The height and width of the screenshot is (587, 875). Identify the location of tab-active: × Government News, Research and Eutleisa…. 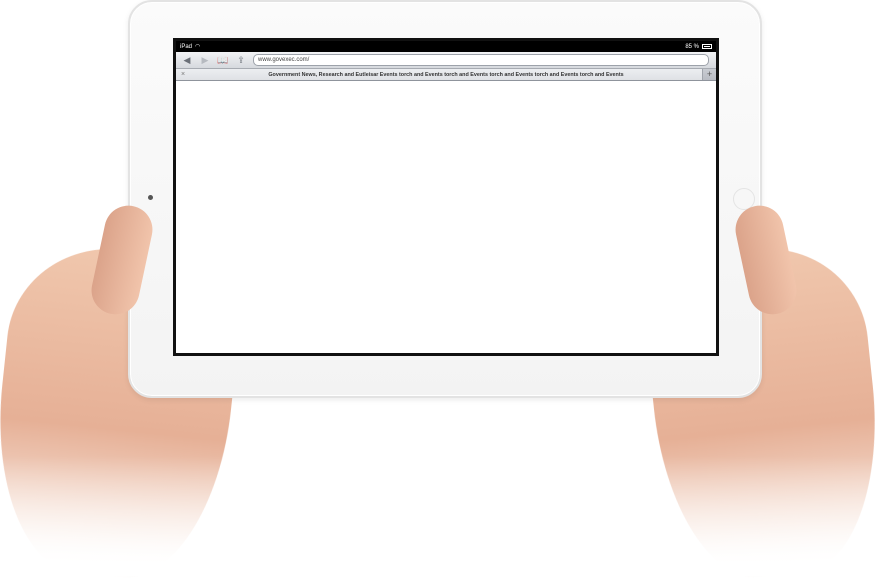
(439, 74).